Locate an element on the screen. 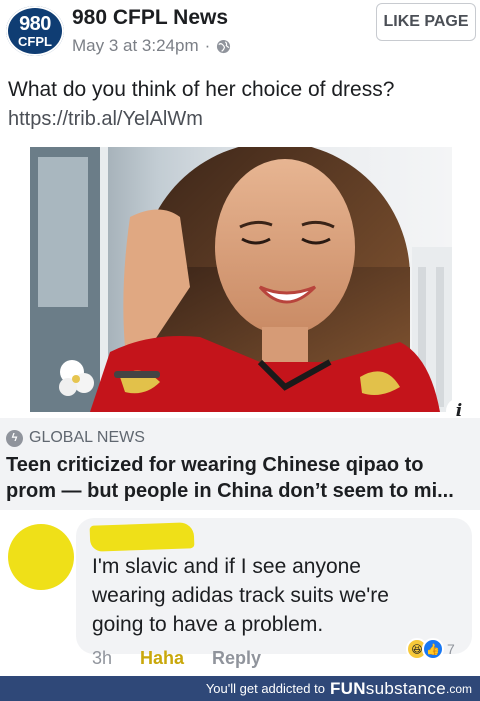 The height and width of the screenshot is (701, 480). watermark-footer: You'll get addicted to FUNsubstance .com is located at coordinates (240, 688).